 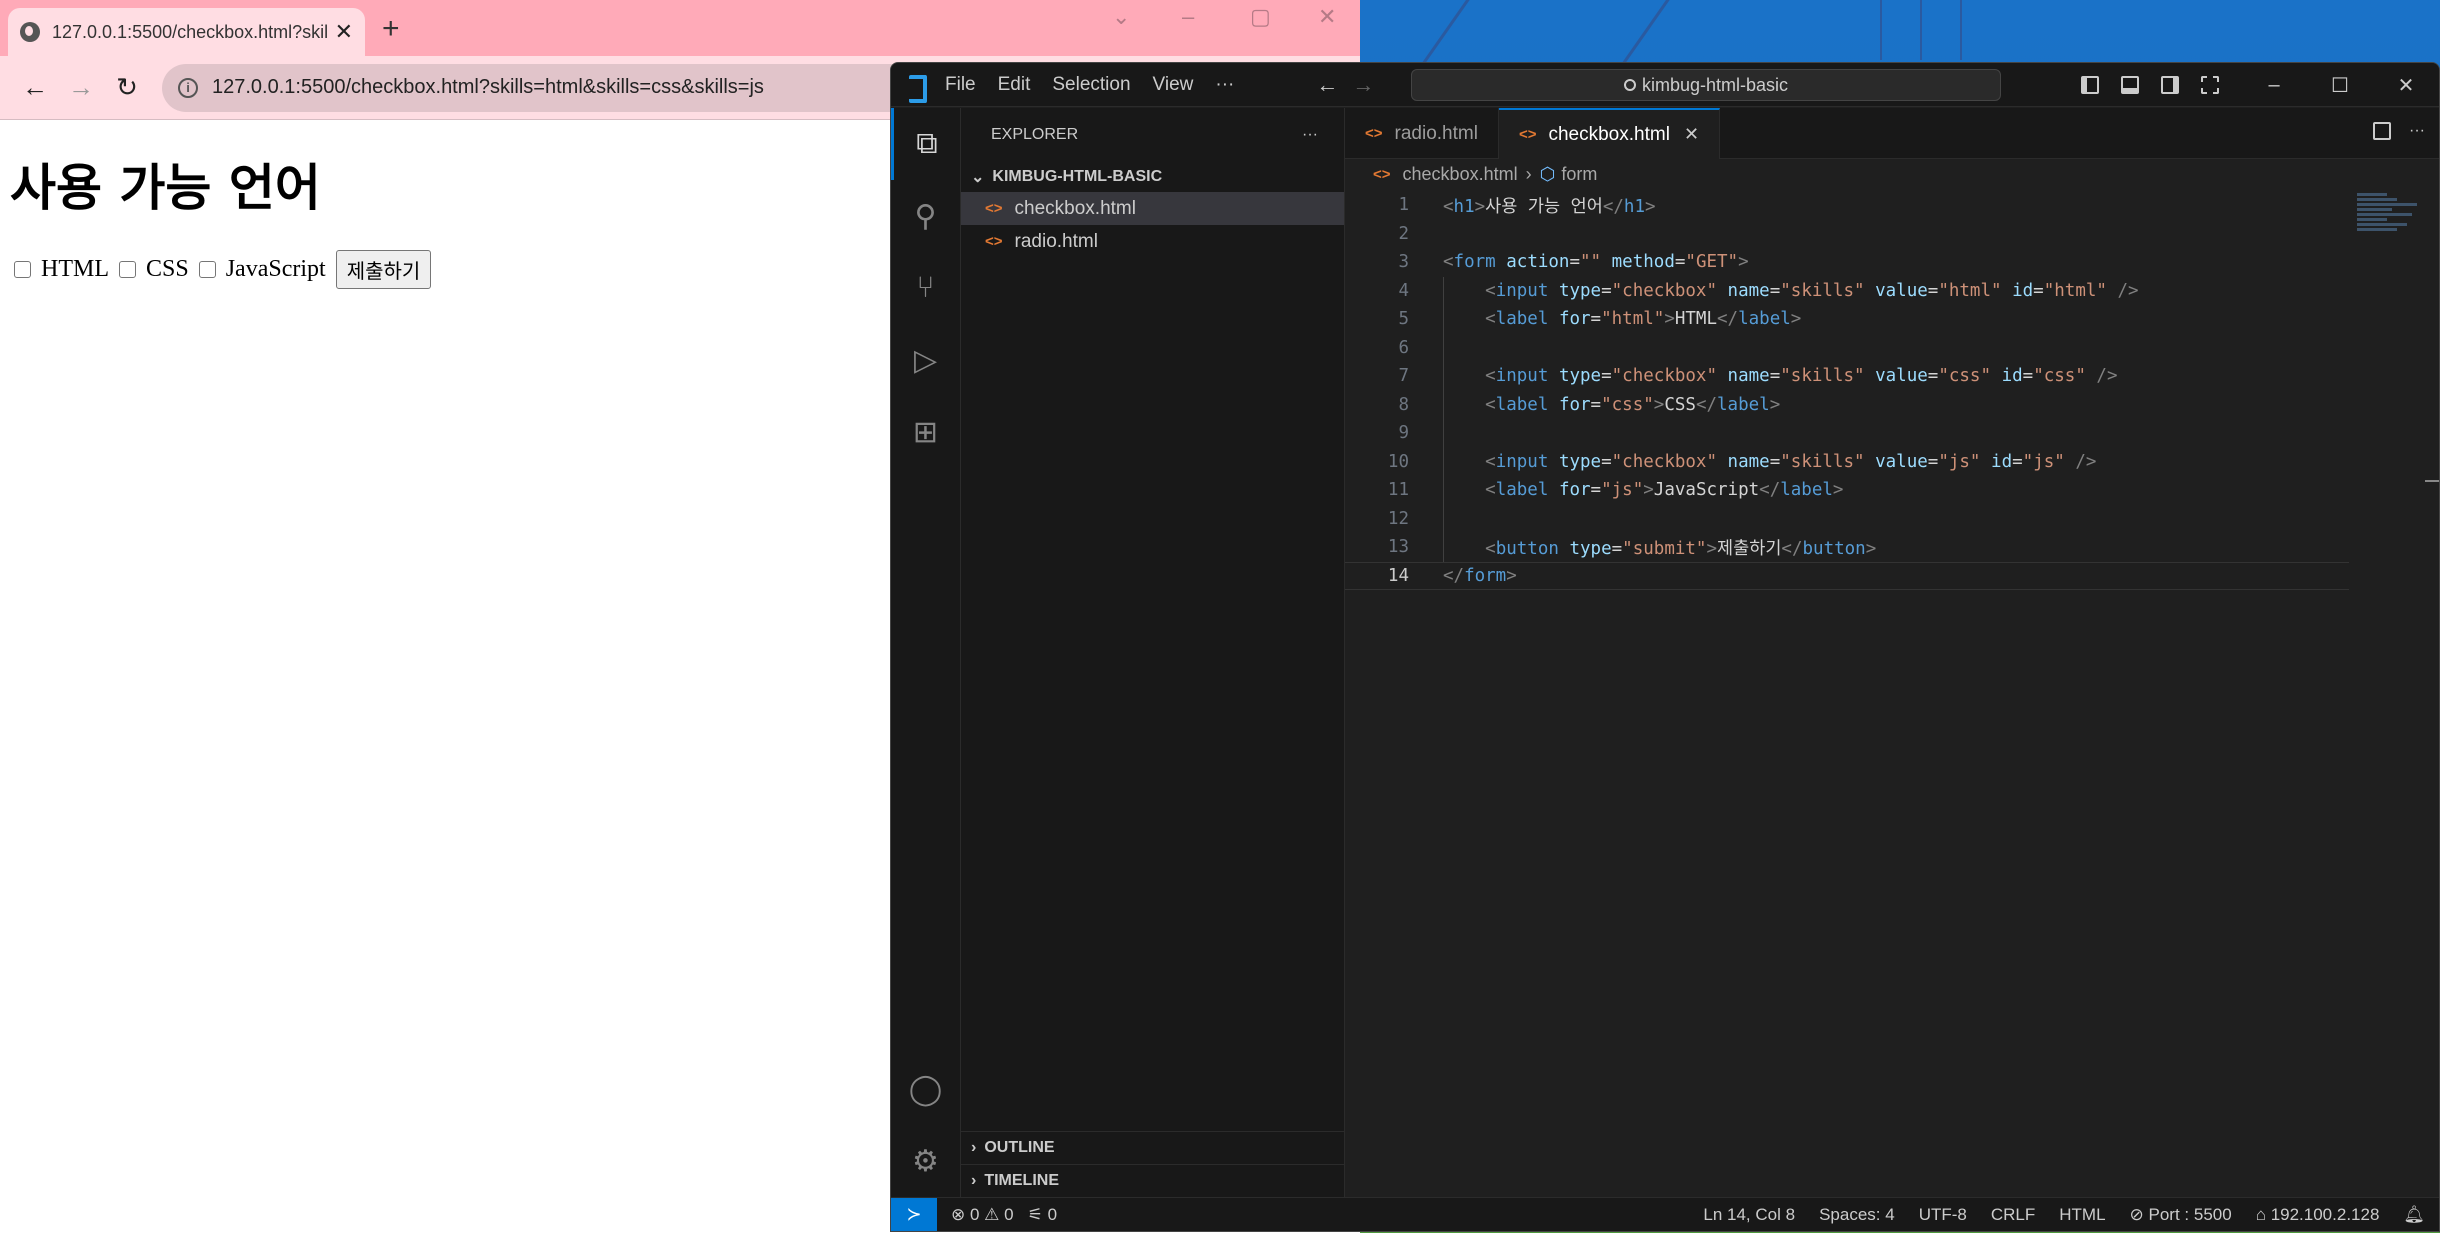 I want to click on html-checkbox, so click(x=22, y=269).